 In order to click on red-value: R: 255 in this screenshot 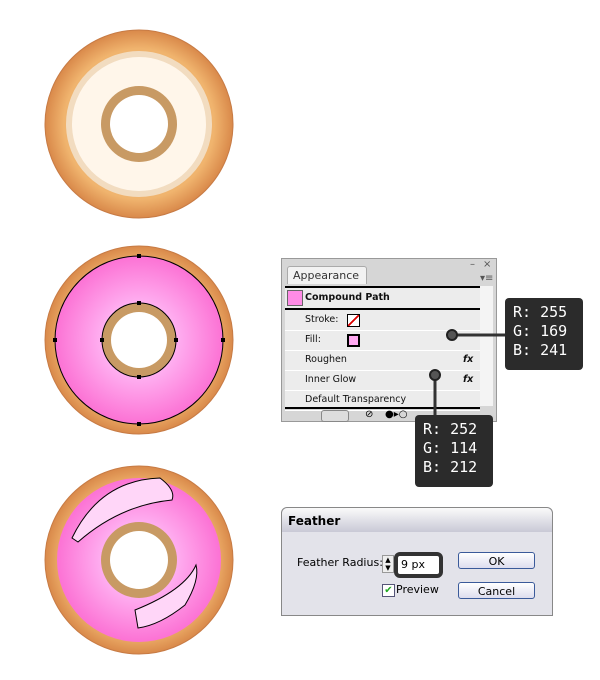, I will do `click(540, 312)`.